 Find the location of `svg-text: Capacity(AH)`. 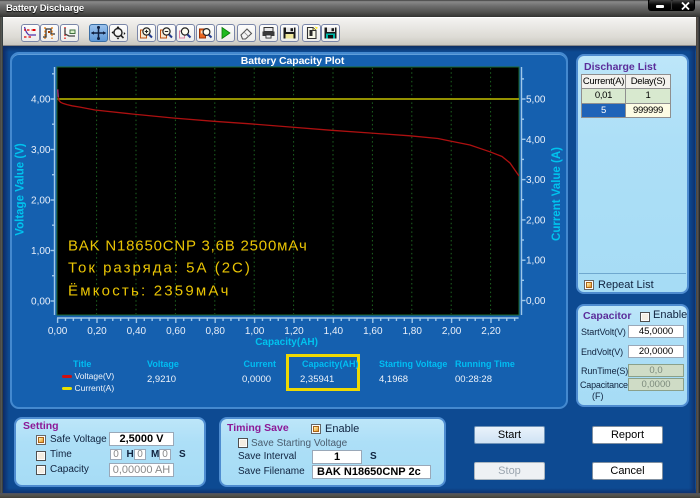

svg-text: Capacity(AH) is located at coordinates (286, 342).